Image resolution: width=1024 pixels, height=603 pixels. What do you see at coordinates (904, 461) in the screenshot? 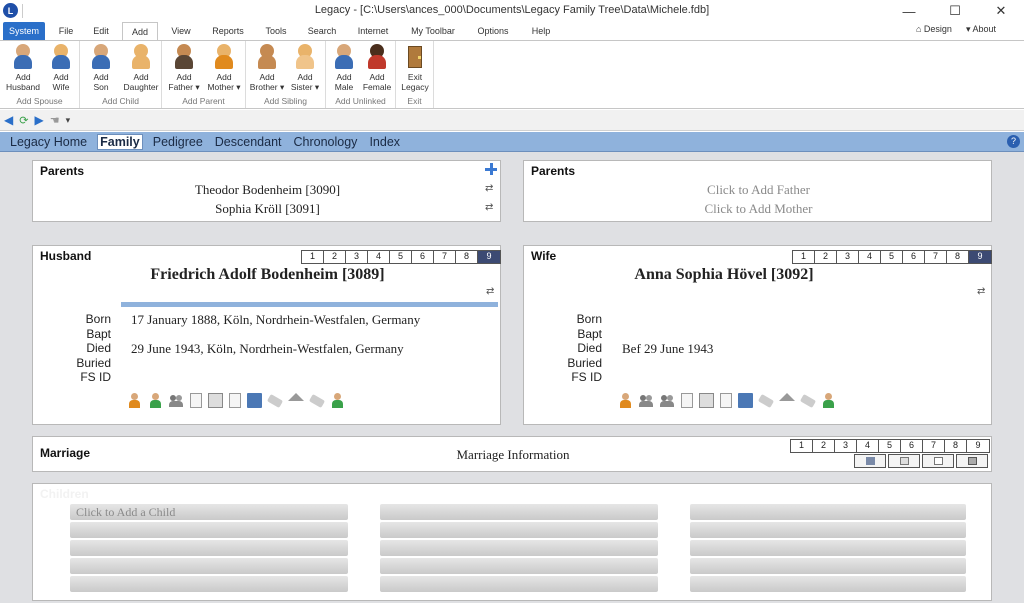
I see `marriage-notes-button` at bounding box center [904, 461].